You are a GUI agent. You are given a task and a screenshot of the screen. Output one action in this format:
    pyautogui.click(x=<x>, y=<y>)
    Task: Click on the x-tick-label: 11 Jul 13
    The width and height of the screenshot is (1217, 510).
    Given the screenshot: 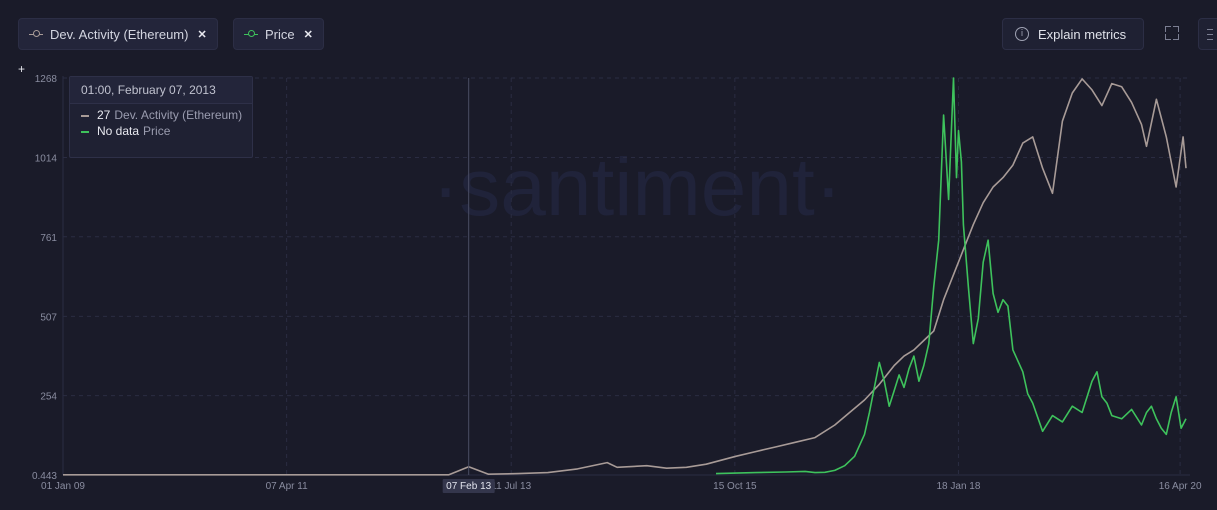 What is the action you would take?
    pyautogui.click(x=511, y=486)
    